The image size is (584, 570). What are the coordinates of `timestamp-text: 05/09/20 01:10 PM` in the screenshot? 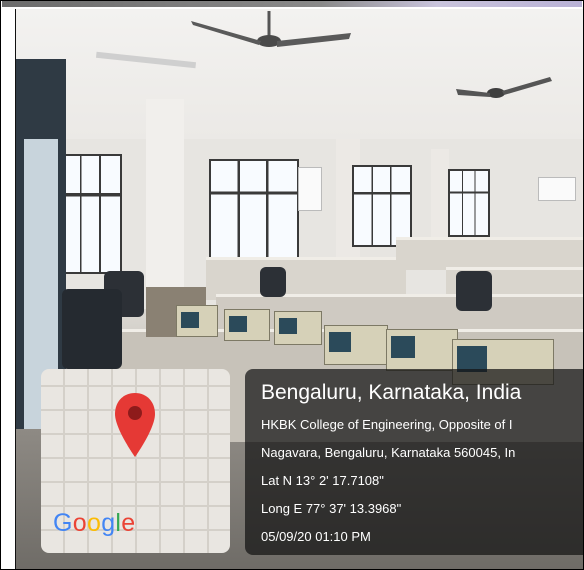 It's located at (316, 536).